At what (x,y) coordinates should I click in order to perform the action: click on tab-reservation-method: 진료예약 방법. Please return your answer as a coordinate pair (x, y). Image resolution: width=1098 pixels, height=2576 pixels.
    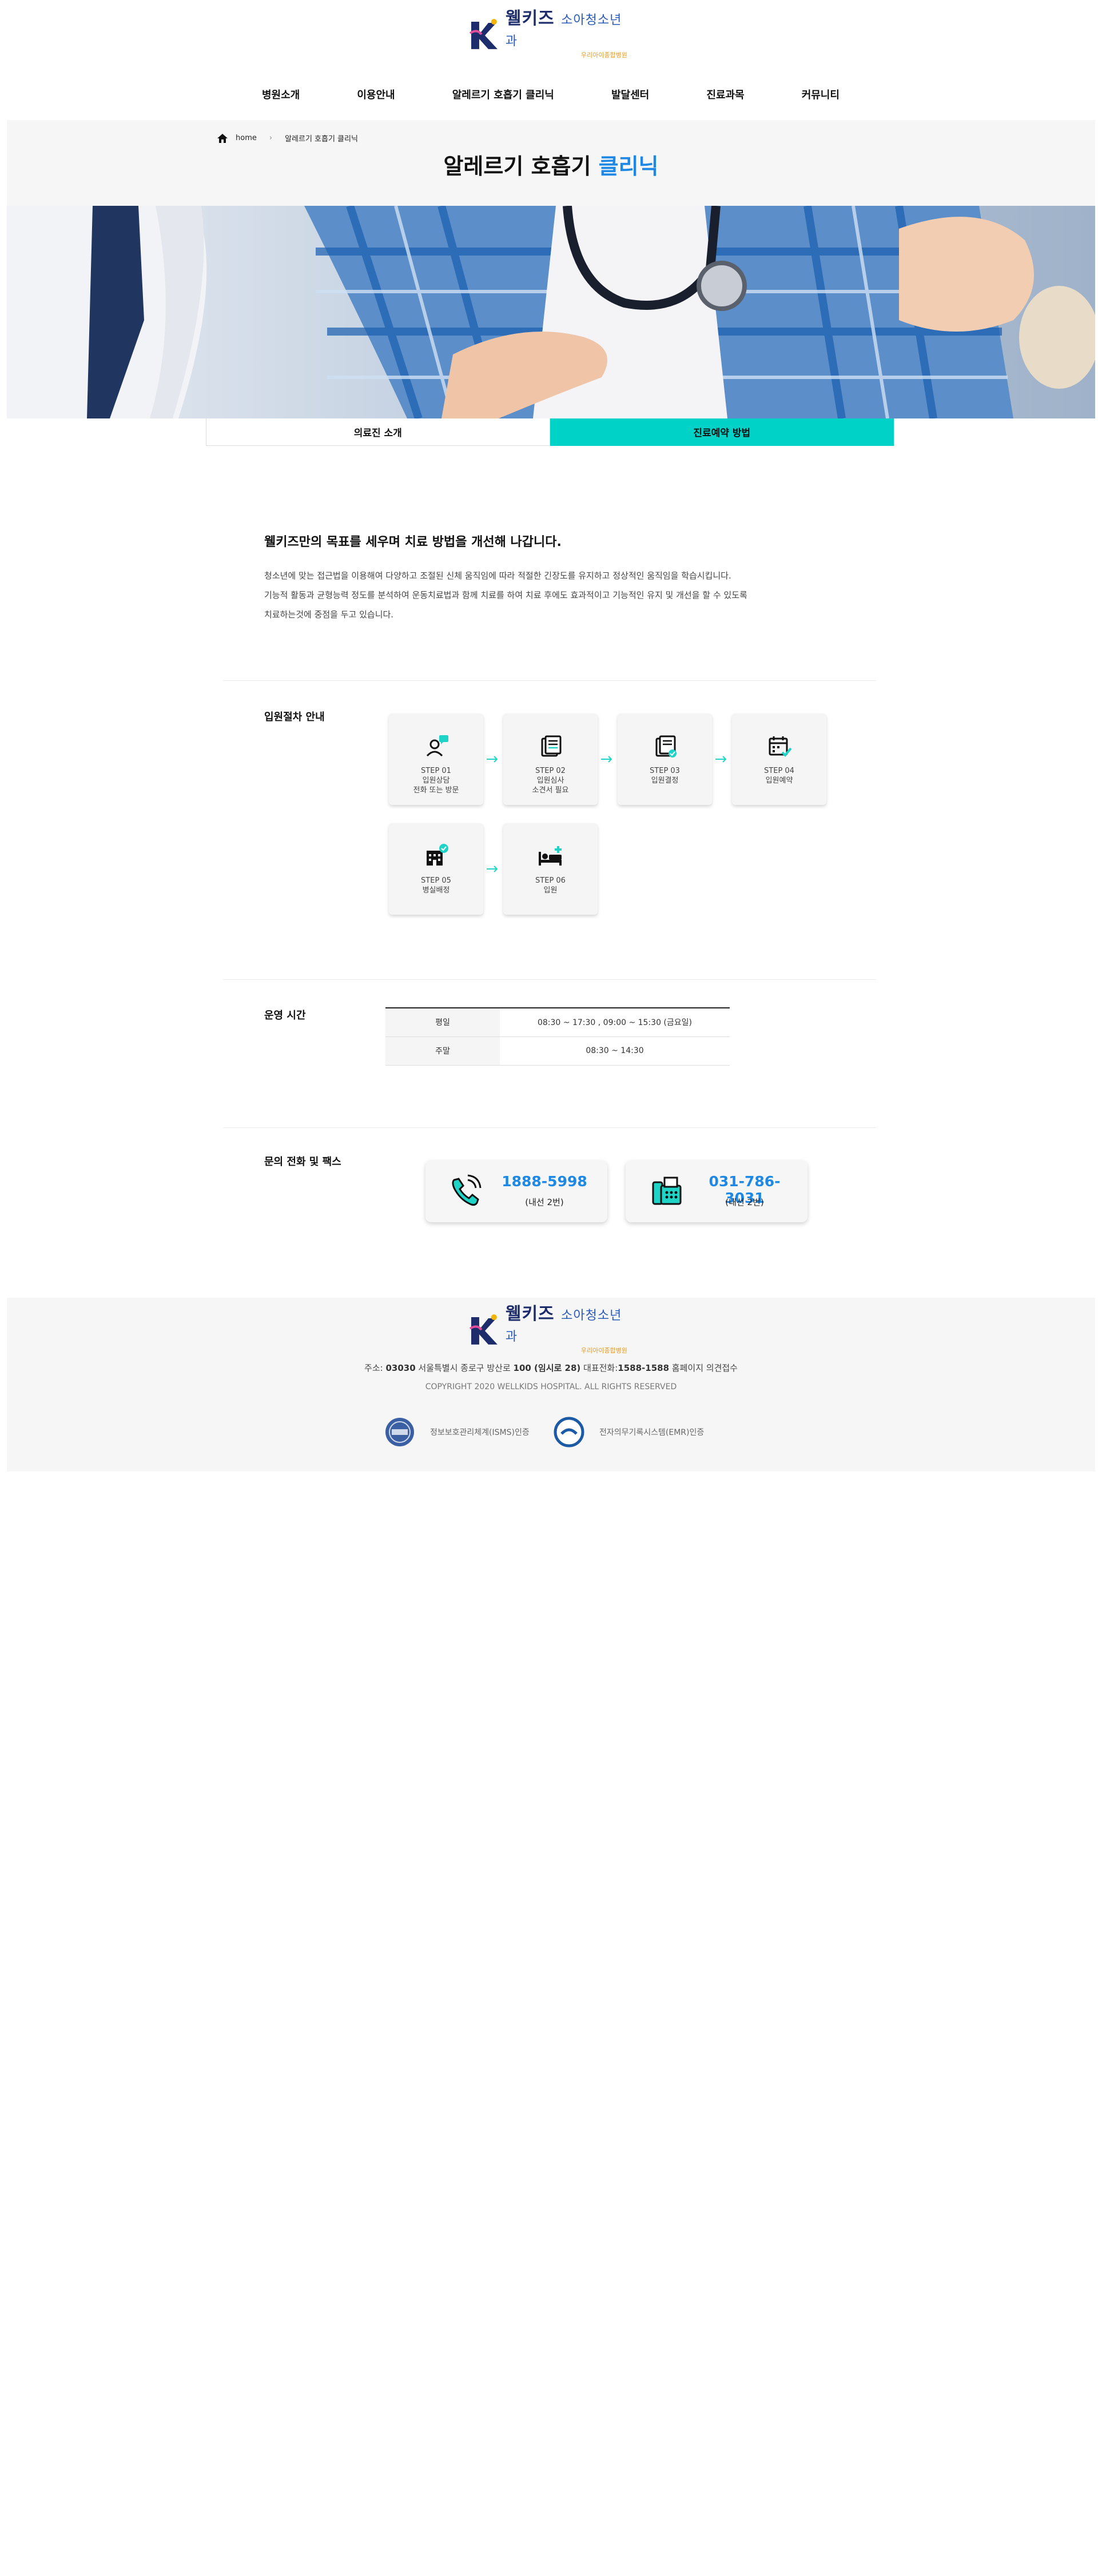
    Looking at the image, I should click on (722, 432).